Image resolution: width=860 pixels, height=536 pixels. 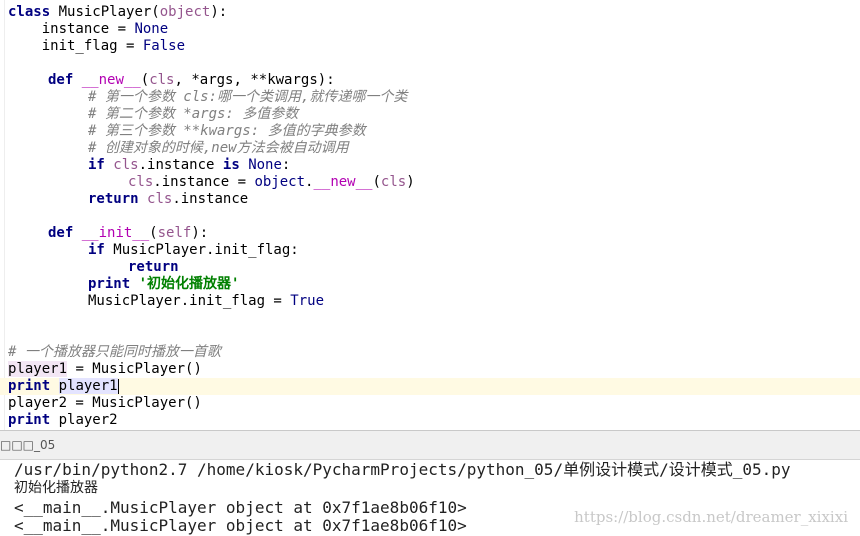 What do you see at coordinates (204, 182) in the screenshot?
I see `code-token: .instance =` at bounding box center [204, 182].